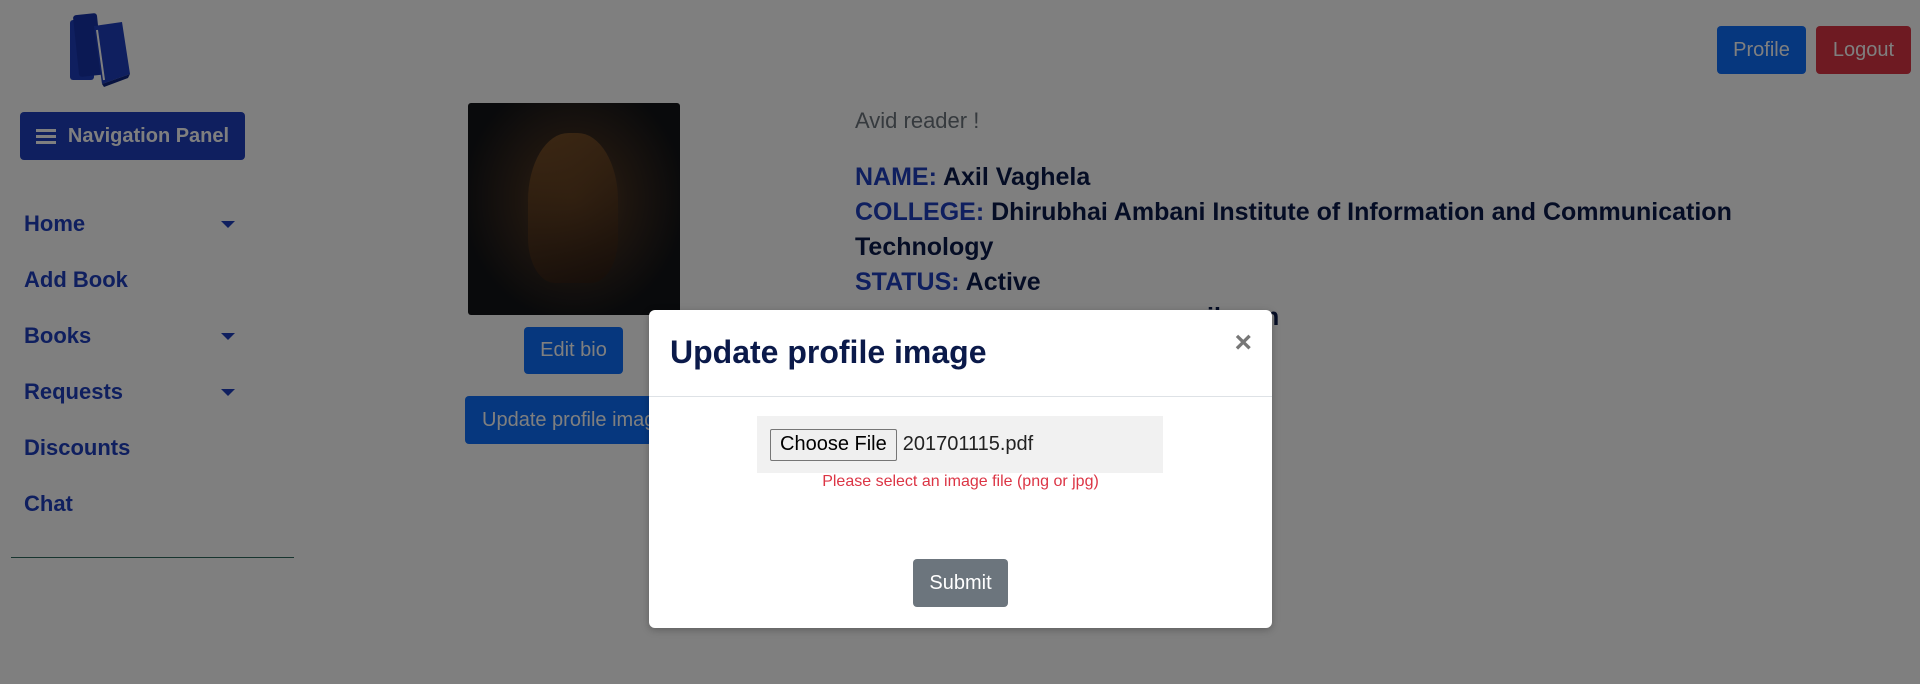  Describe the element at coordinates (833, 444) in the screenshot. I see `choose-file-button: Choose File` at that location.